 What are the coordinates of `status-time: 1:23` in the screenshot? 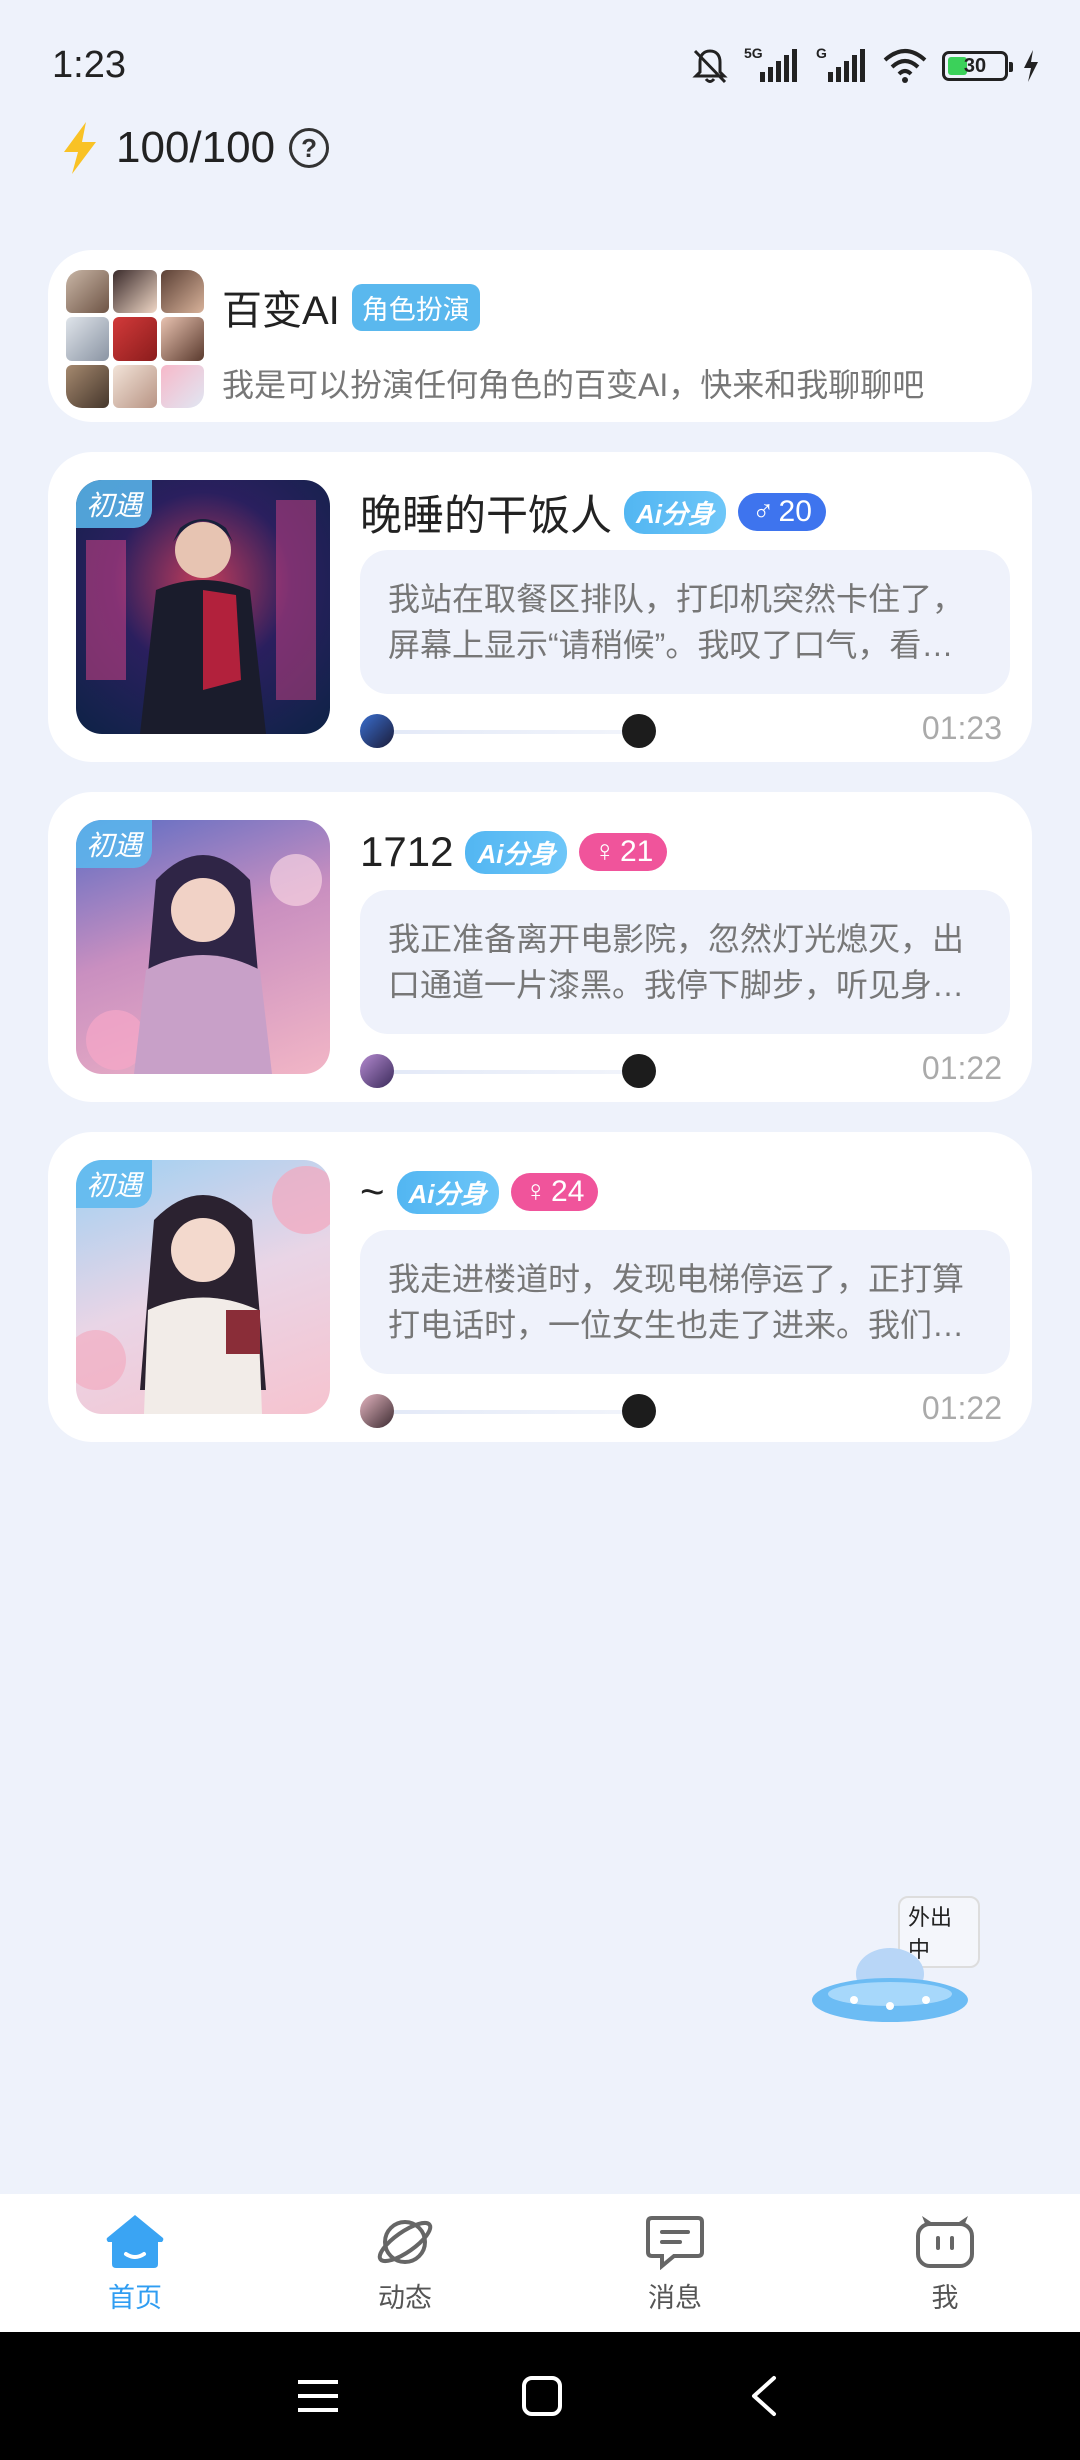 It's located at (89, 65).